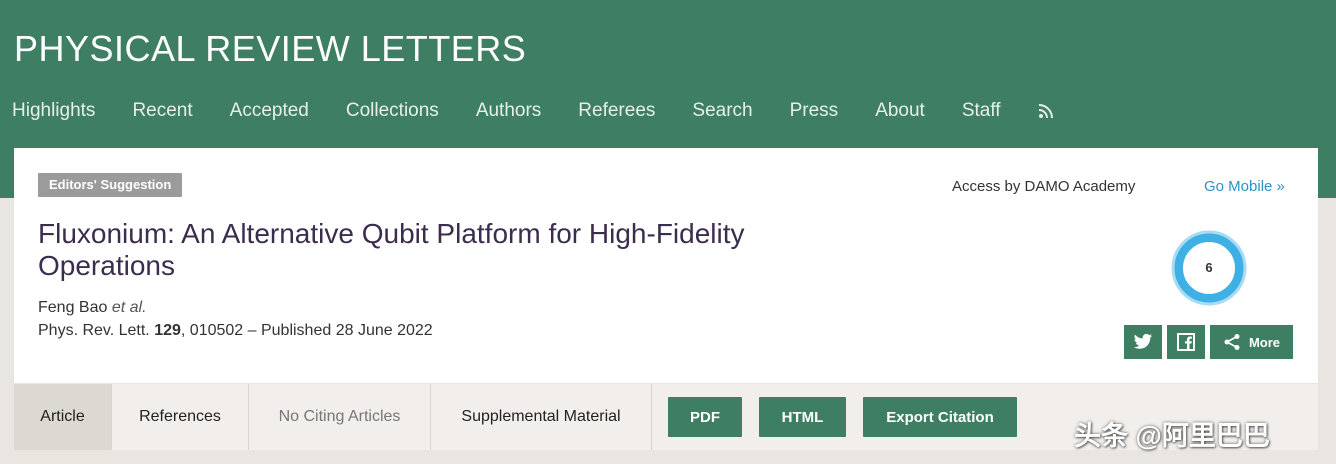 The width and height of the screenshot is (1336, 464). I want to click on html-button: HTML, so click(802, 417).